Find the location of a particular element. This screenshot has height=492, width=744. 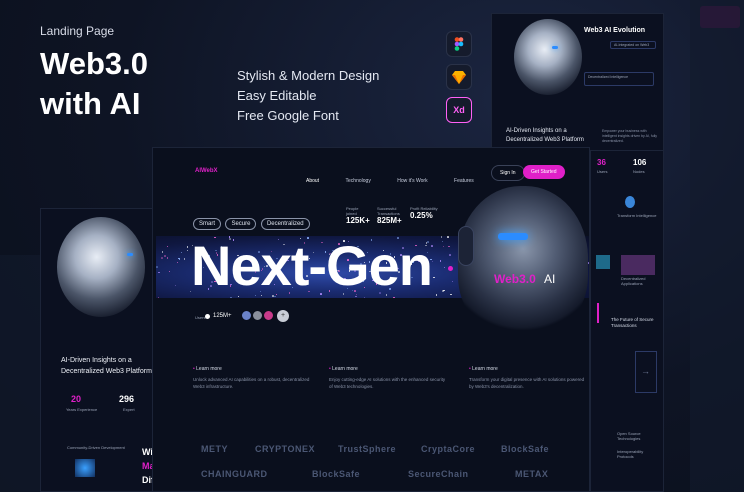

accent-bar is located at coordinates (598, 313).